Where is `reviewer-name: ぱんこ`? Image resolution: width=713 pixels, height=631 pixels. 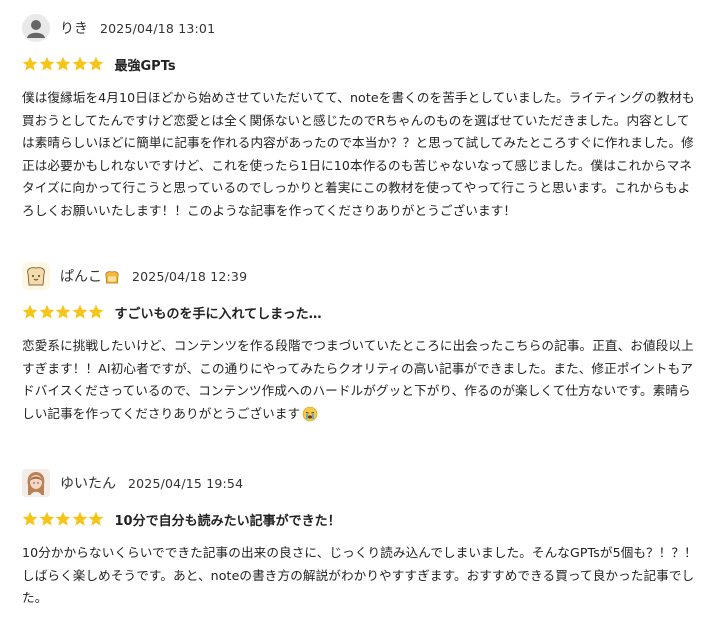 reviewer-name: ぱんこ is located at coordinates (90, 276).